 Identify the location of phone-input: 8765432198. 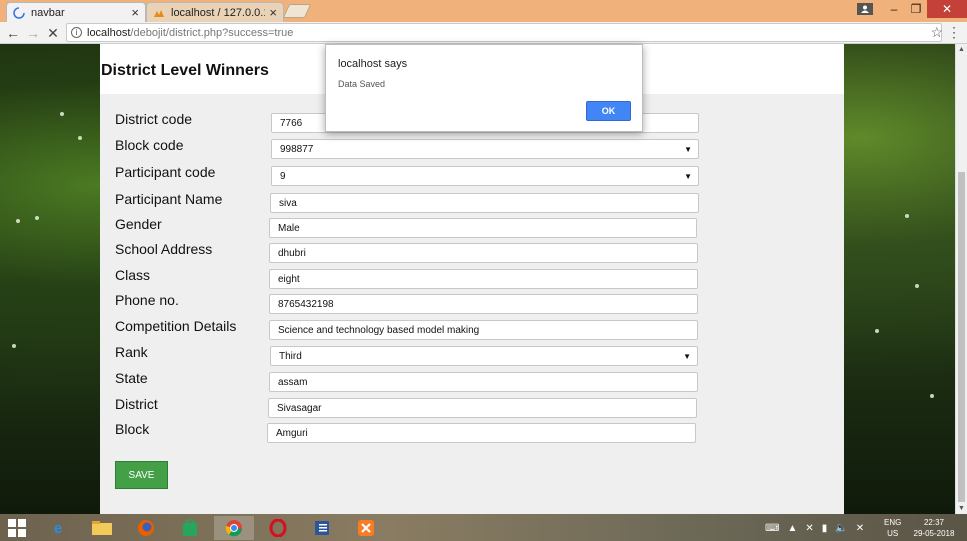
(483, 304).